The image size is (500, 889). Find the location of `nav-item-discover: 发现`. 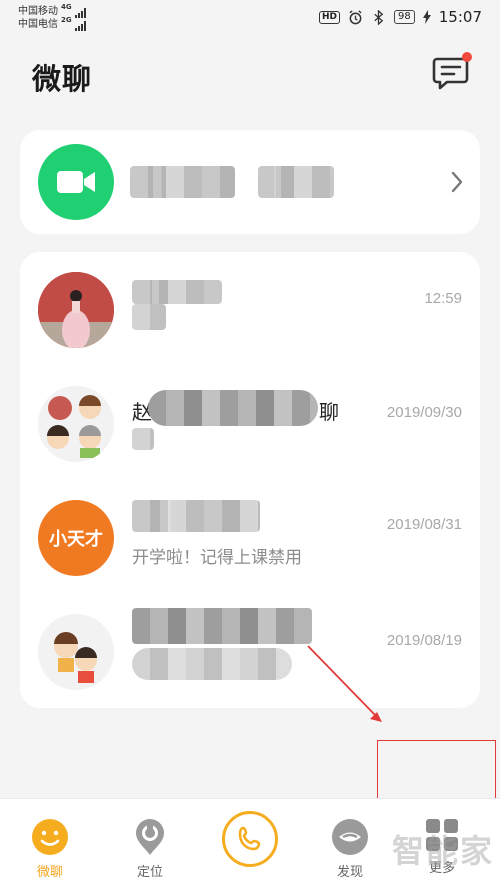

nav-item-discover: 发现 is located at coordinates (350, 848).